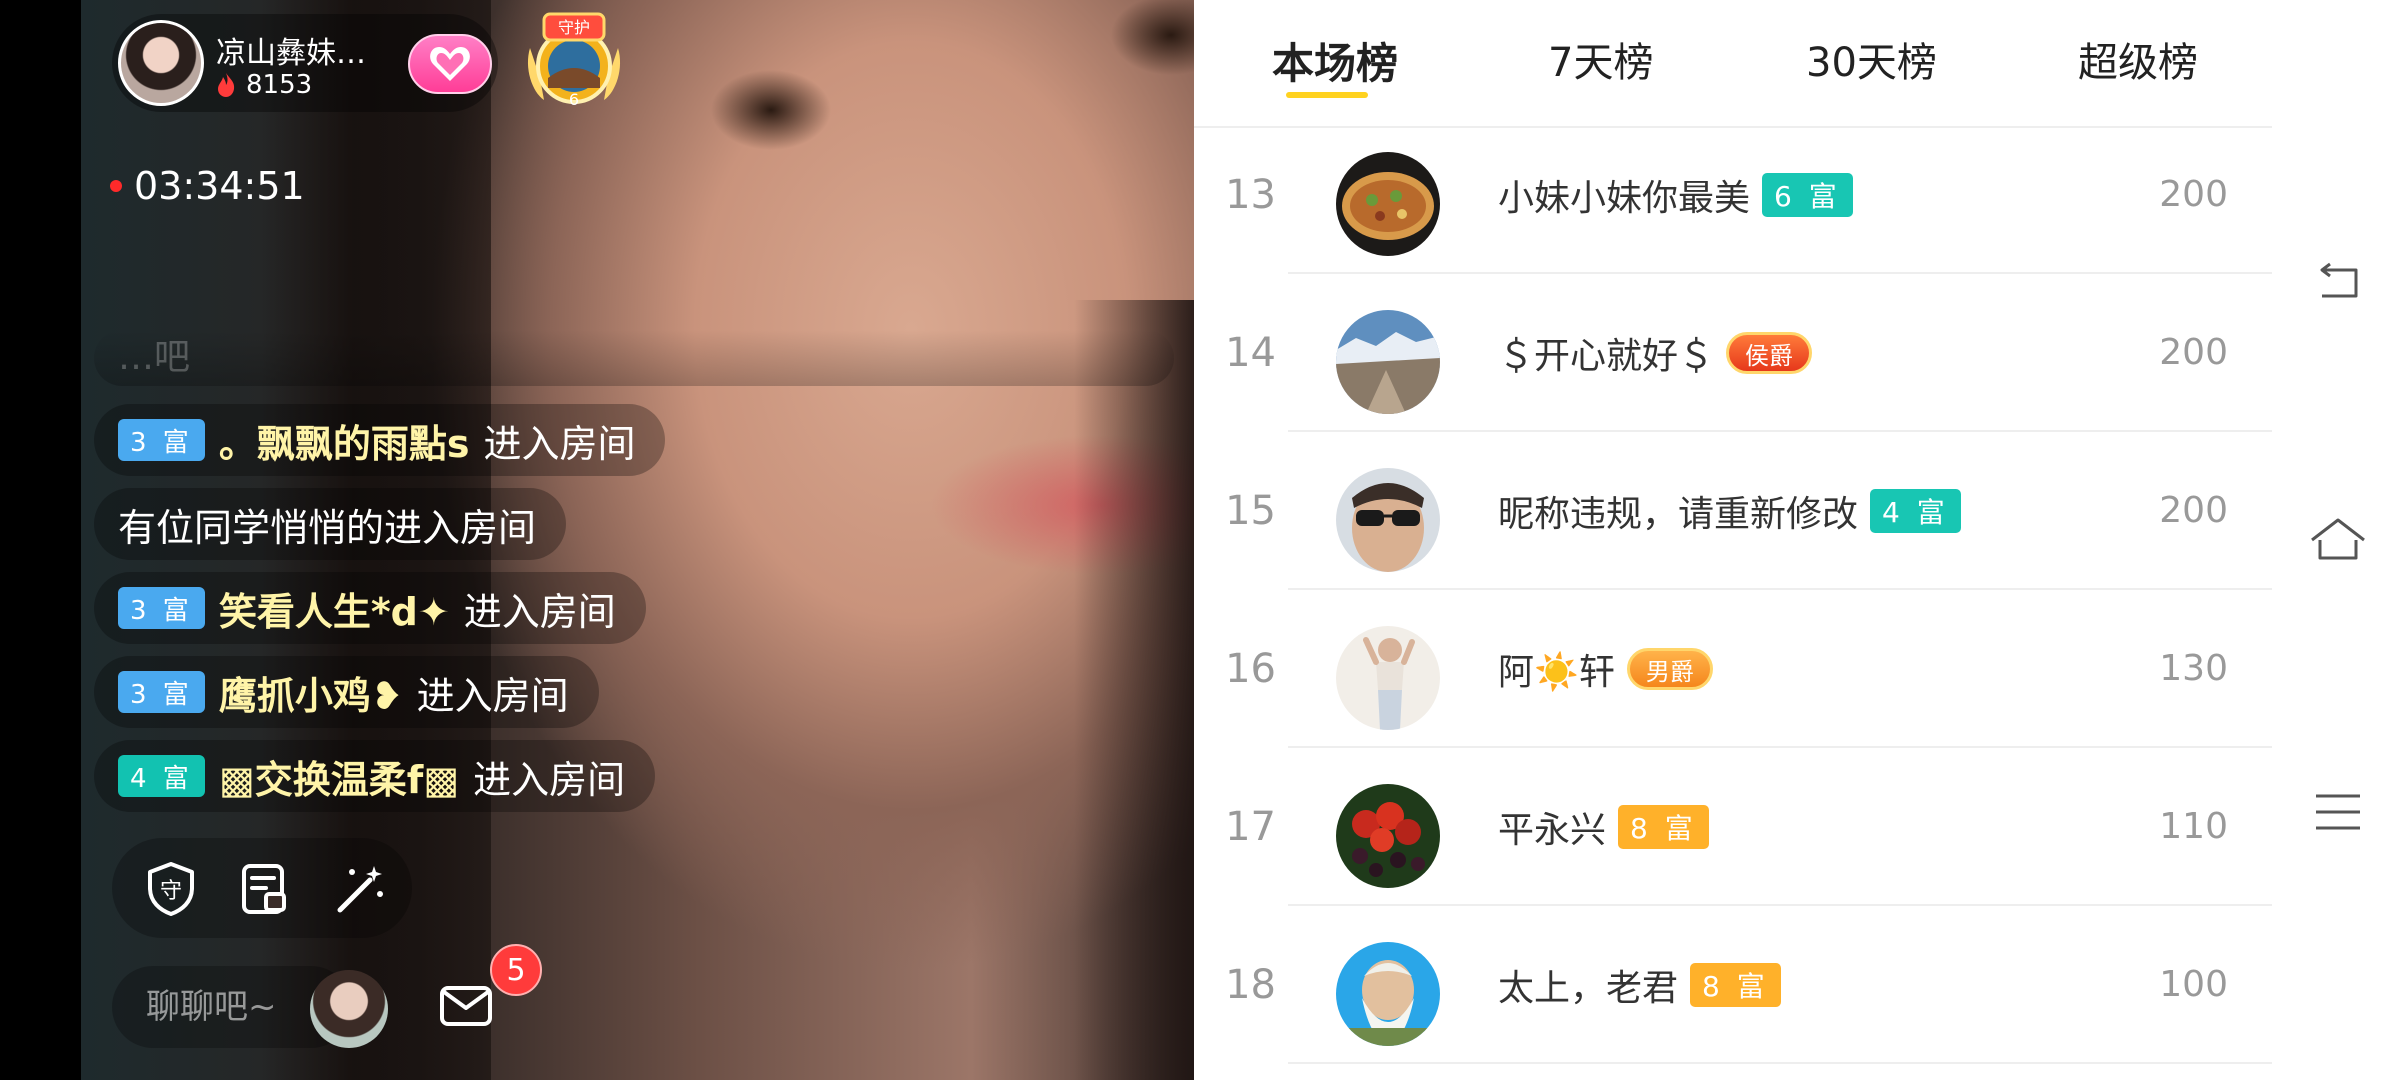 This screenshot has width=2400, height=1080. I want to click on chat-message: 3 富 鹰抓小鸡❥ 进入房间, so click(346, 692).